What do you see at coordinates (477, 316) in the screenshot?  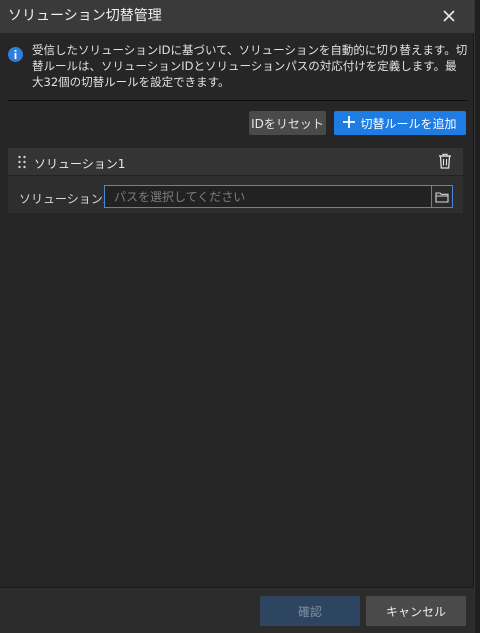 I see `window-edge` at bounding box center [477, 316].